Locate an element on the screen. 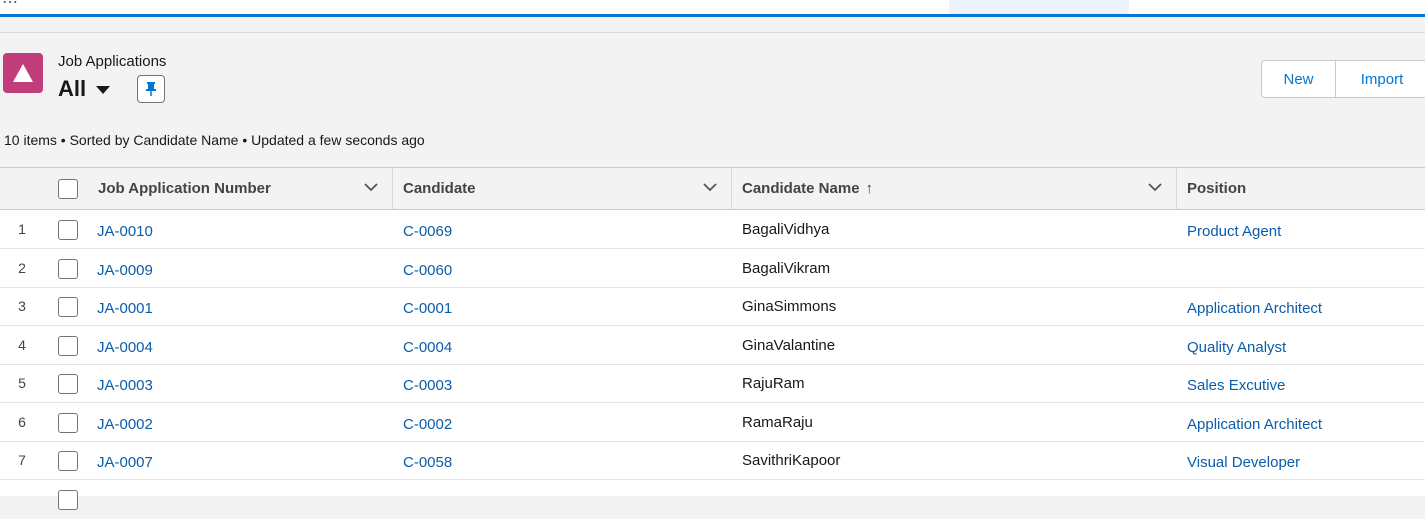 The image size is (1425, 519). app-launcher-icon: ⋯ is located at coordinates (10, 6).